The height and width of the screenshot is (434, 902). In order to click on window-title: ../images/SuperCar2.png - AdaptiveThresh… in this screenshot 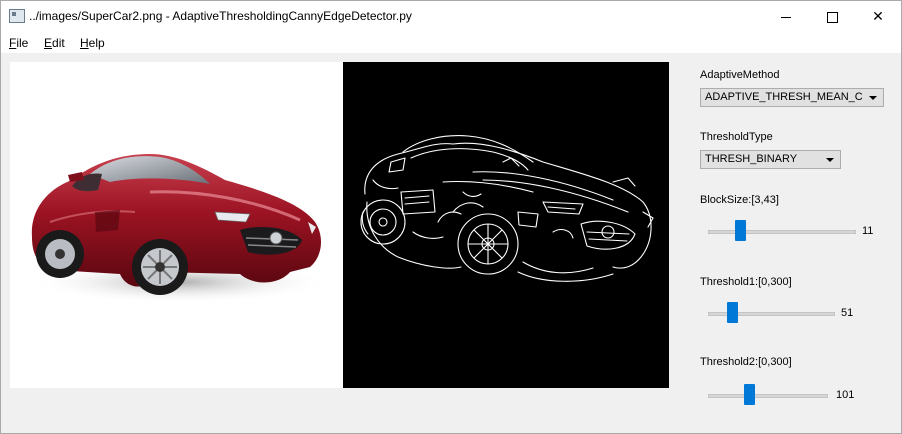, I will do `click(220, 16)`.